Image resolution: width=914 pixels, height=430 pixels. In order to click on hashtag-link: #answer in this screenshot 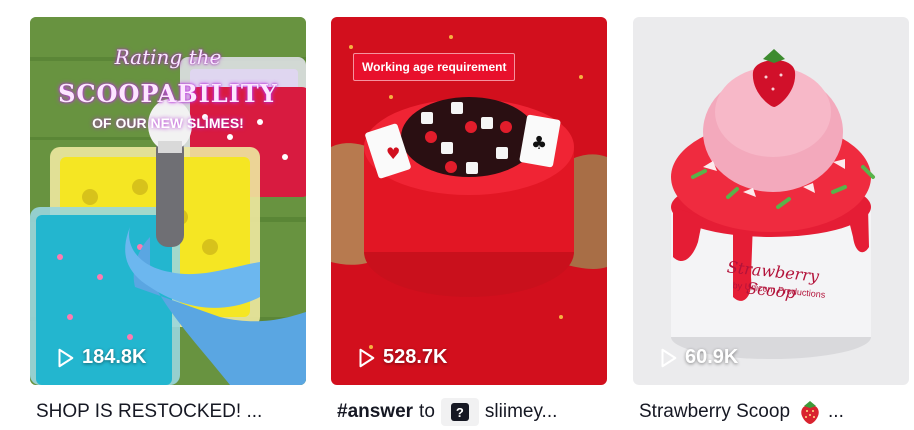, I will do `click(375, 412)`.